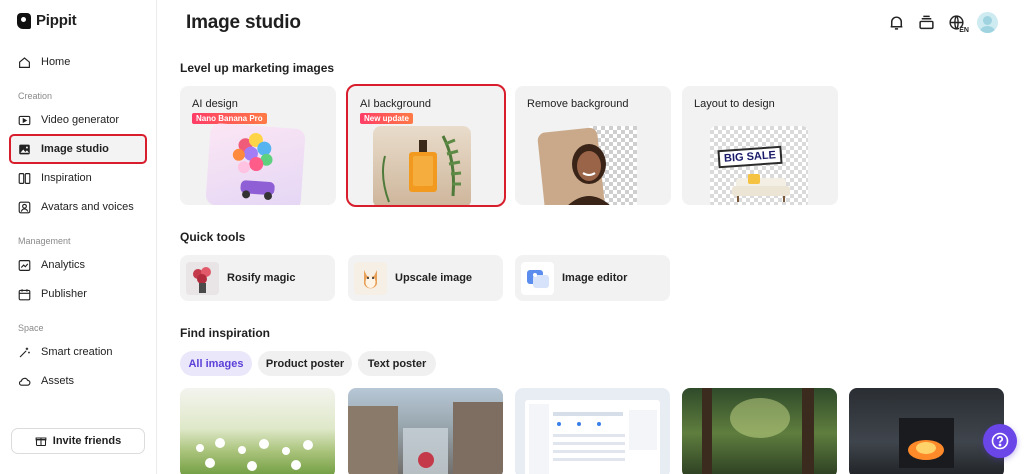 Image resolution: width=1024 pixels, height=474 pixels. I want to click on sidebar-item-publisher: Publisher, so click(78, 294).